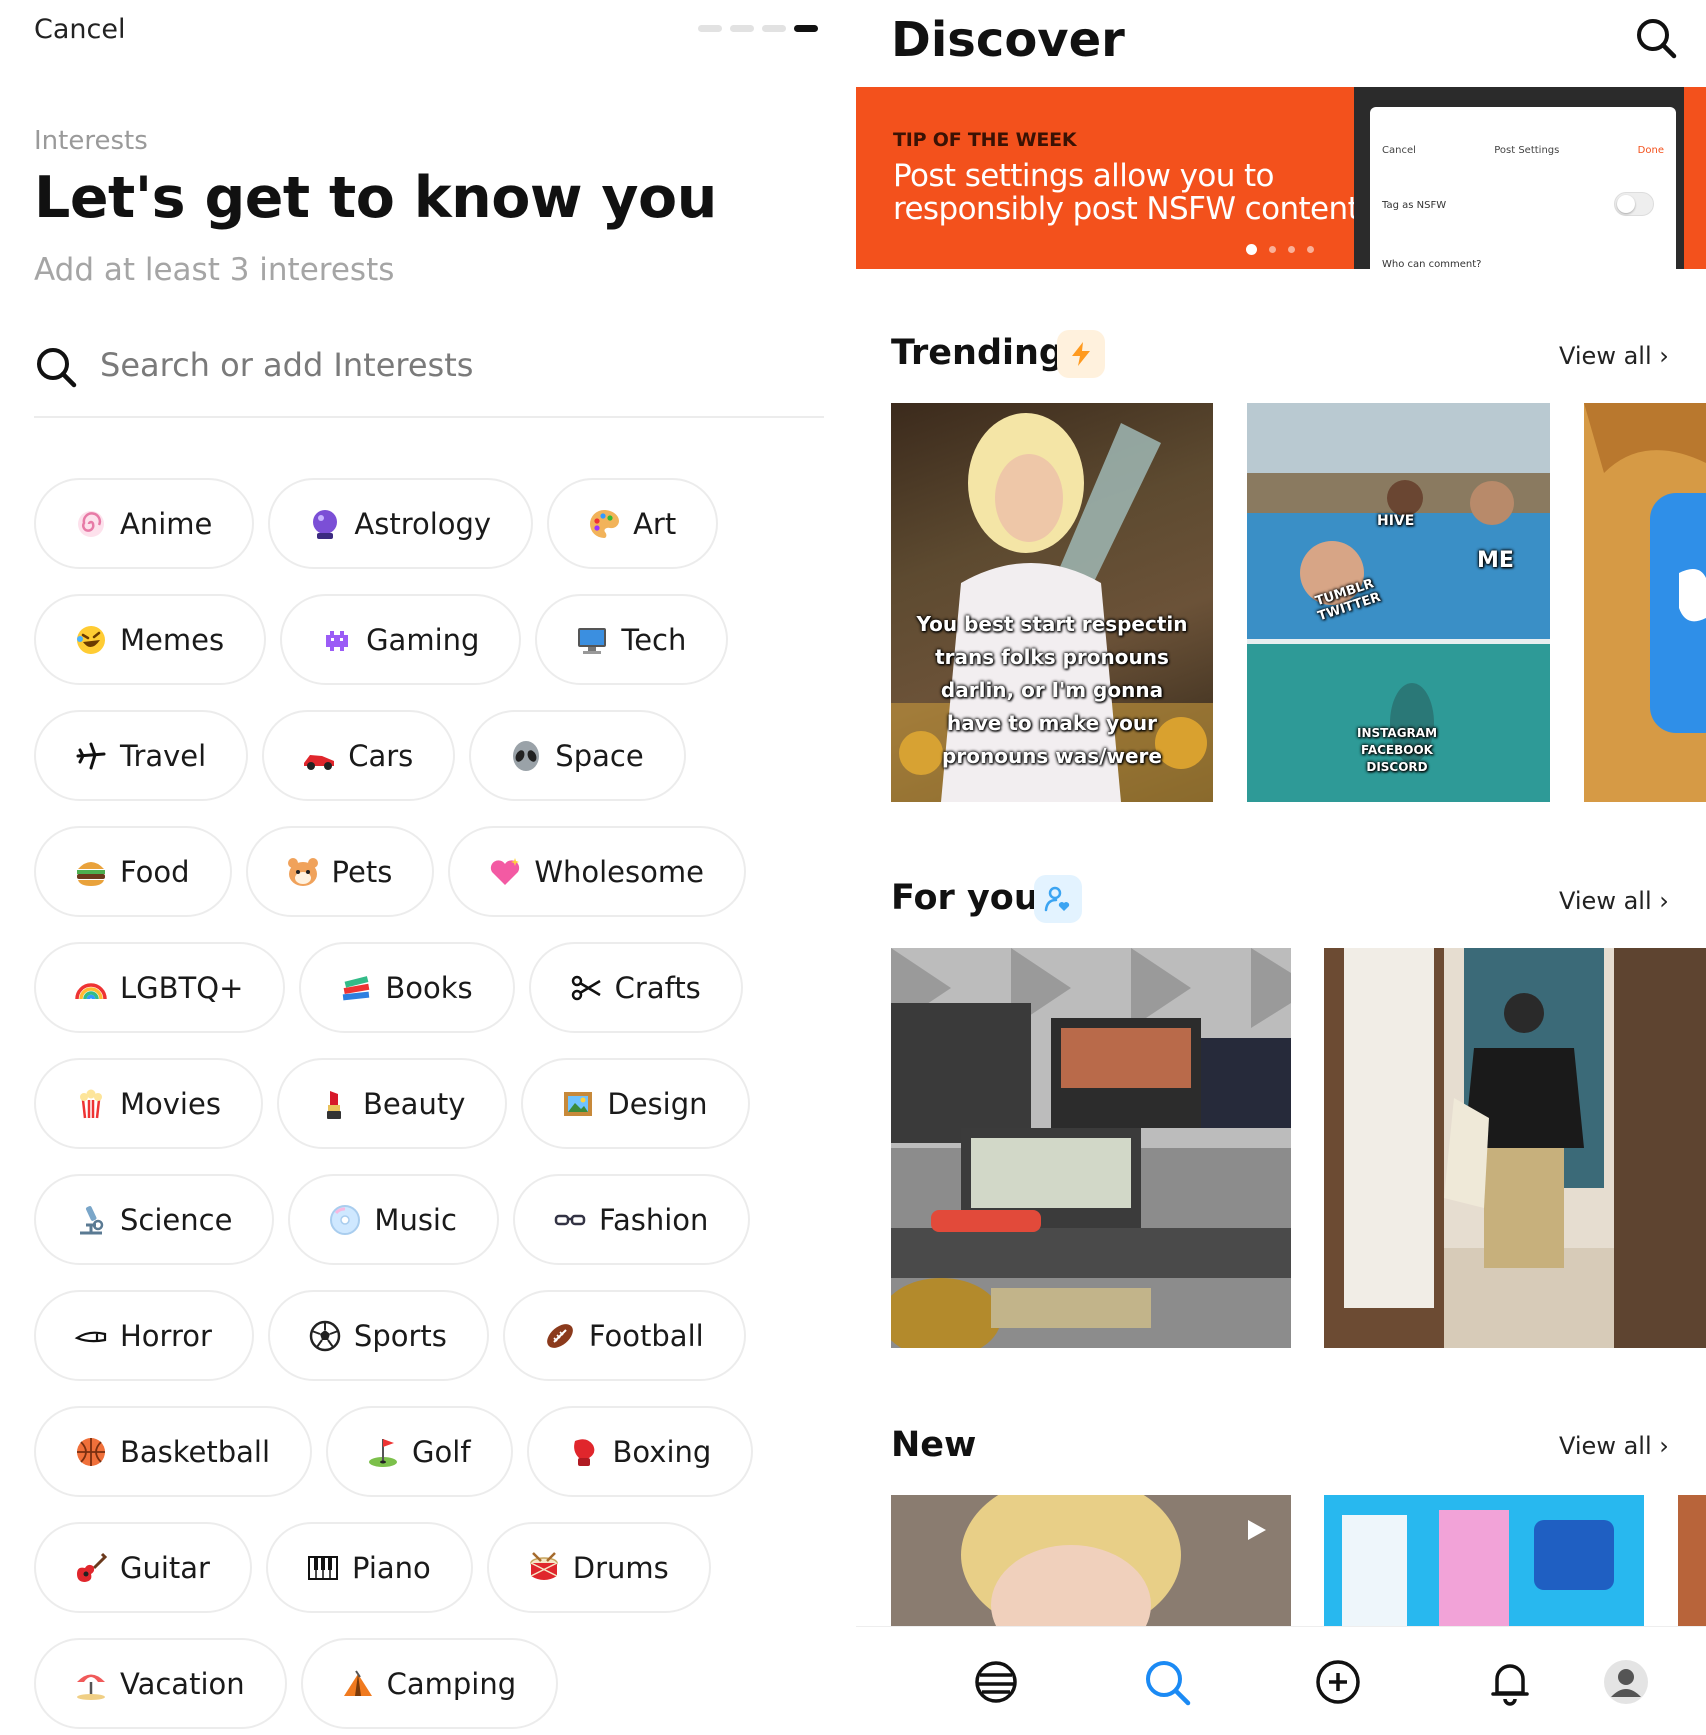 Image resolution: width=1706 pixels, height=1735 pixels. What do you see at coordinates (1058, 899) in the screenshot?
I see `for-you-badge` at bounding box center [1058, 899].